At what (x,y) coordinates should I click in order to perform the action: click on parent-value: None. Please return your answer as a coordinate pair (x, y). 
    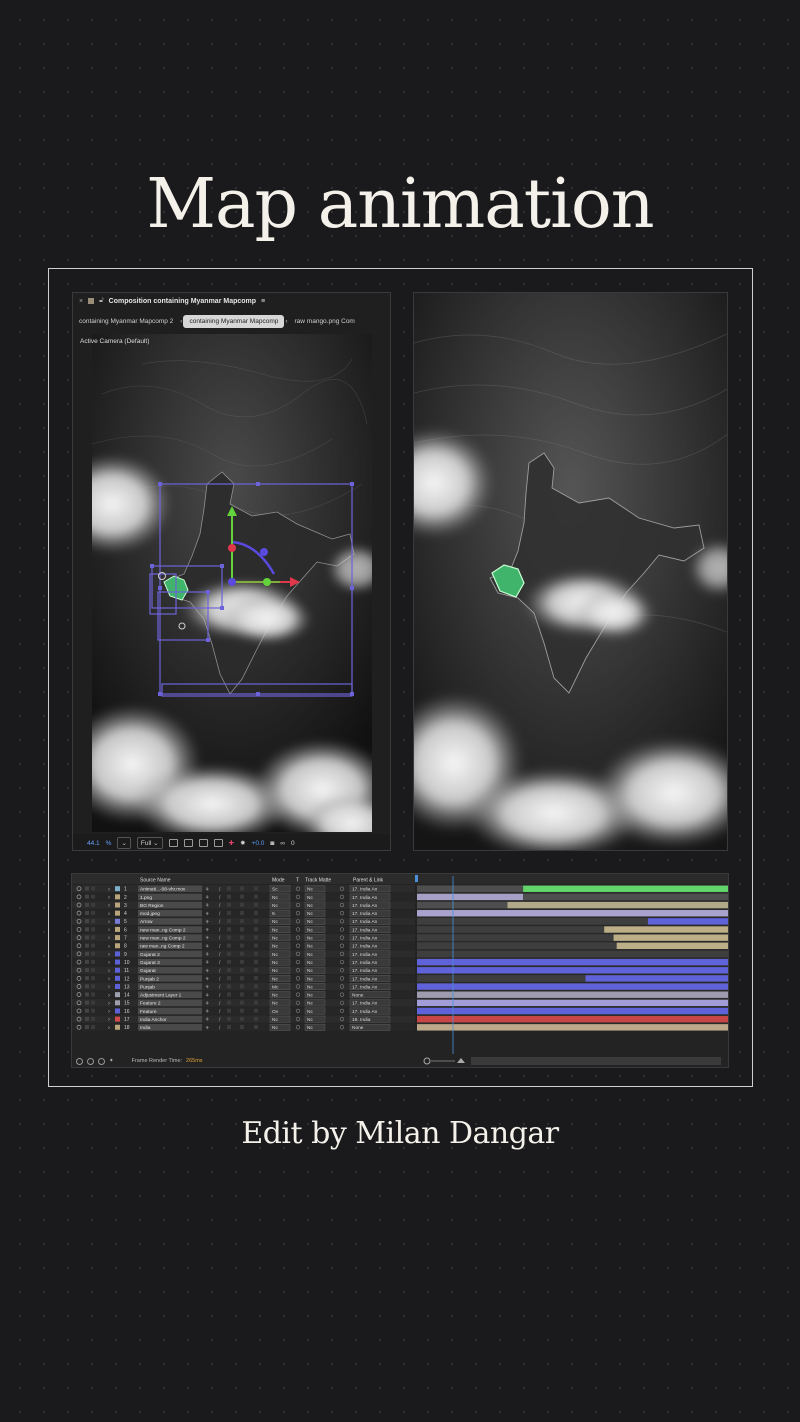
    Looking at the image, I should click on (358, 1028).